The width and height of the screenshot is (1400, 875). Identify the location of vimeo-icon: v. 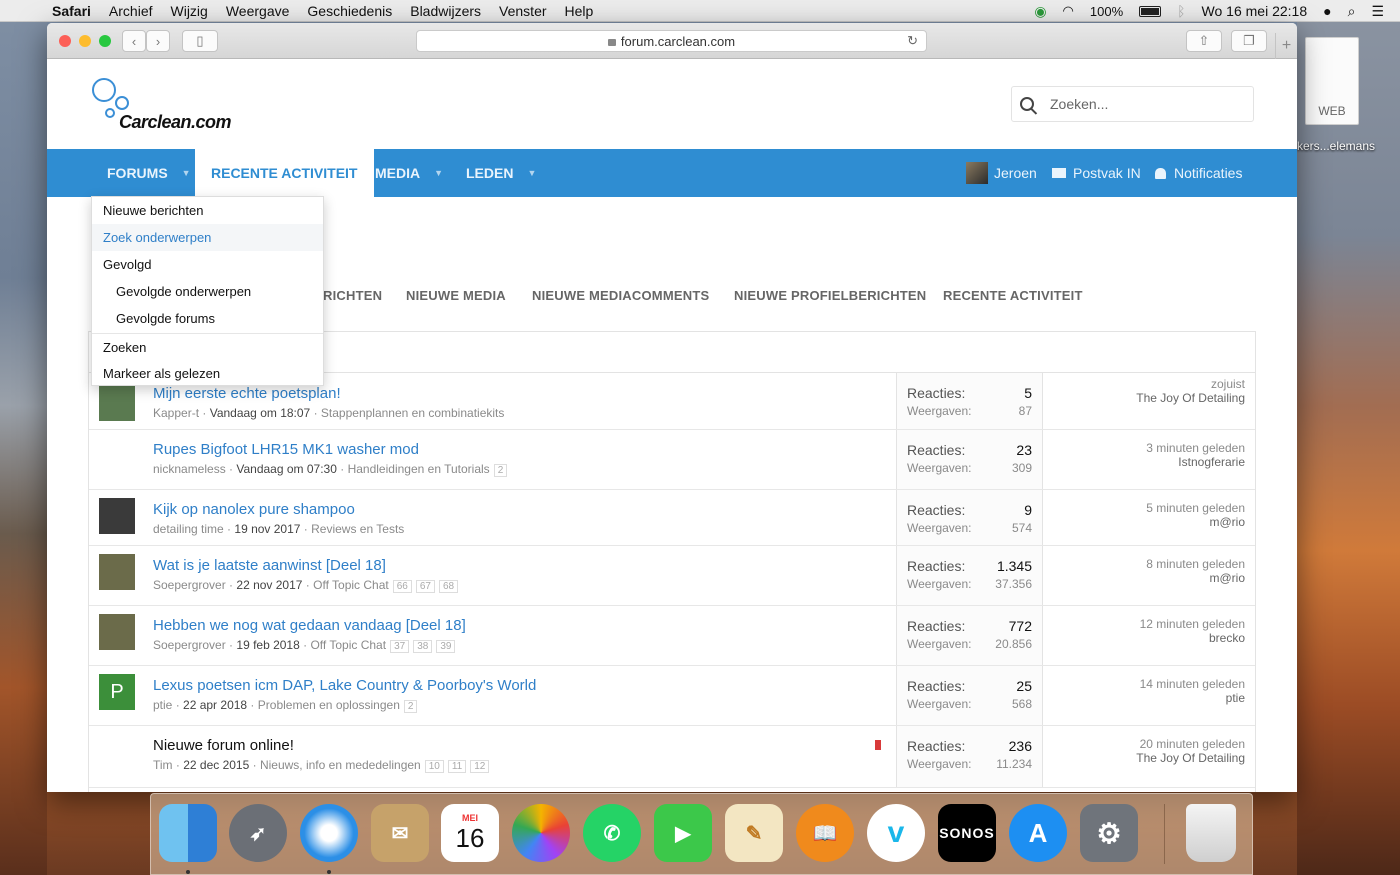
(896, 833).